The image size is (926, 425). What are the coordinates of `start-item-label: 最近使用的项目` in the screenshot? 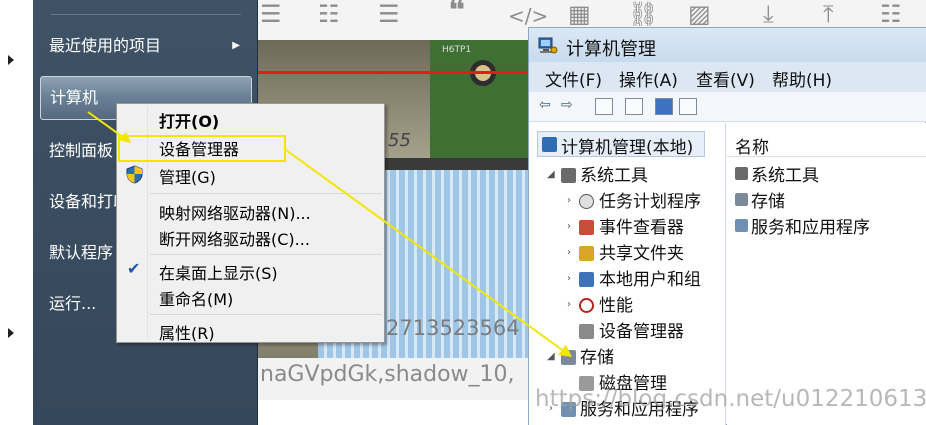 It's located at (105, 45).